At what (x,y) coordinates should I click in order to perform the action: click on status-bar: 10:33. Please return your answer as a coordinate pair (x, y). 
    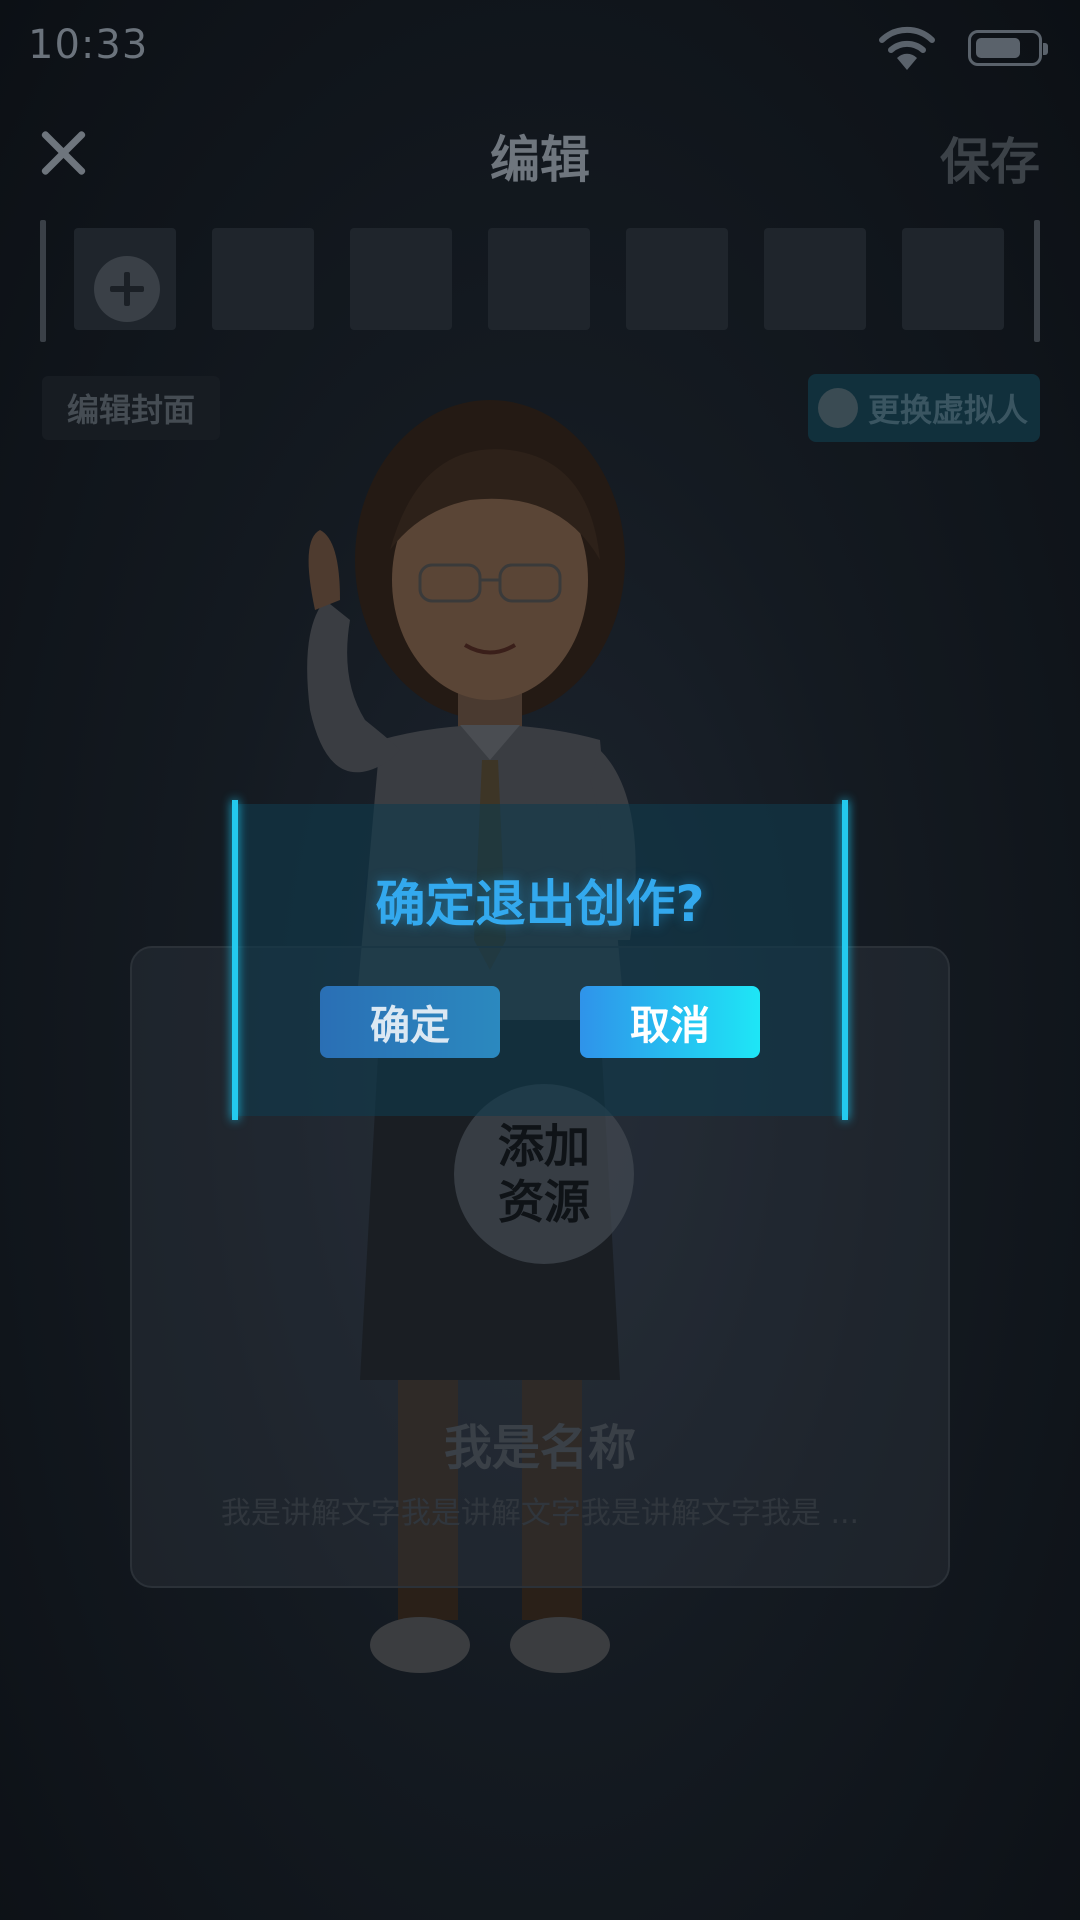
    Looking at the image, I should click on (540, 50).